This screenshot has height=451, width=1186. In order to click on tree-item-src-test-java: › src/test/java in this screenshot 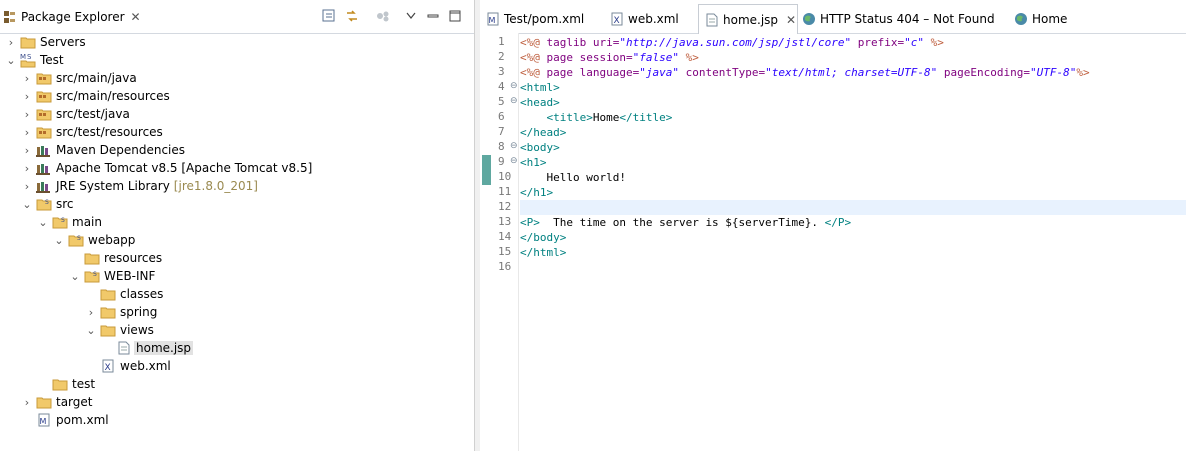, I will do `click(75, 114)`.